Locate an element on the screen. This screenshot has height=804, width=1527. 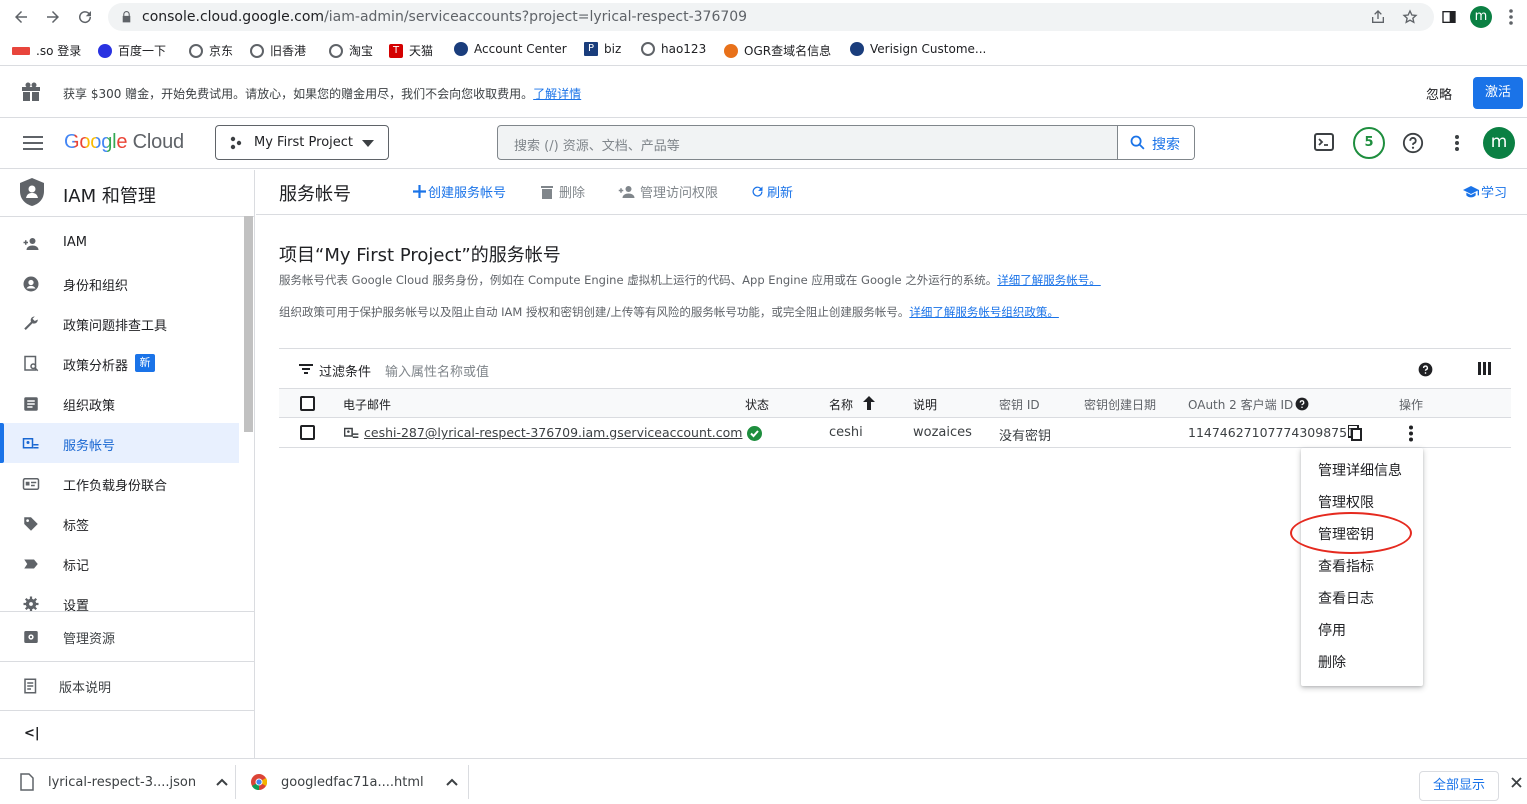
project-picker: My First Project is located at coordinates (302, 142).